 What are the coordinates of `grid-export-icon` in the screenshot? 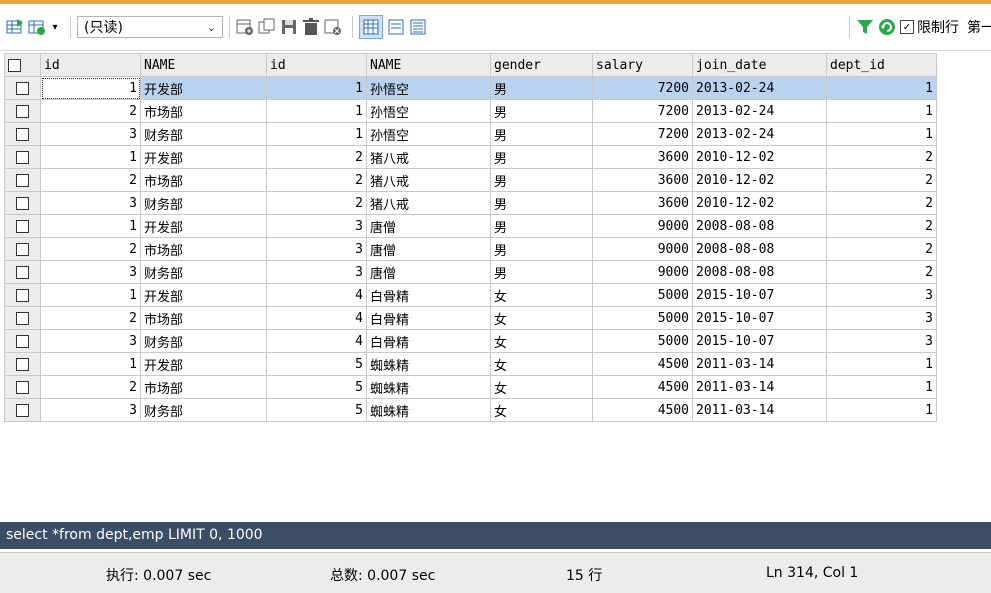 It's located at (15, 27).